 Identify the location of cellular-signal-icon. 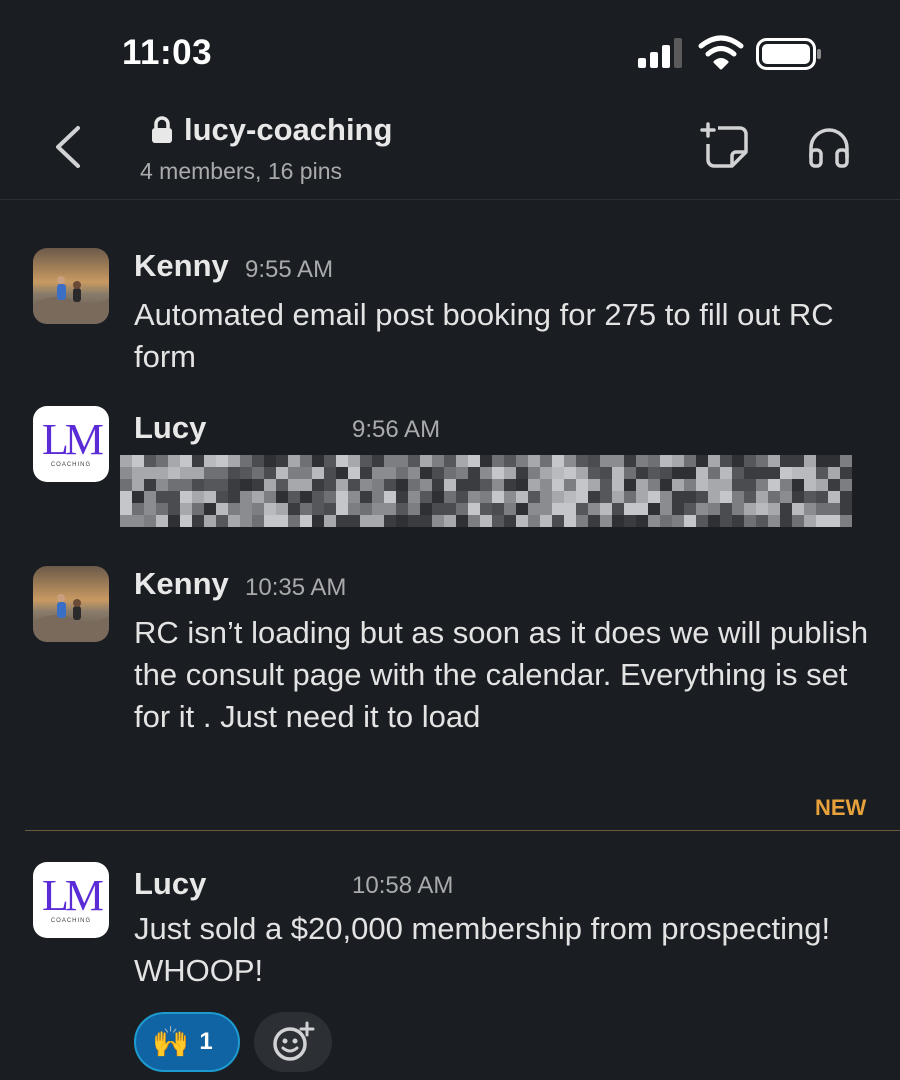
(660, 53).